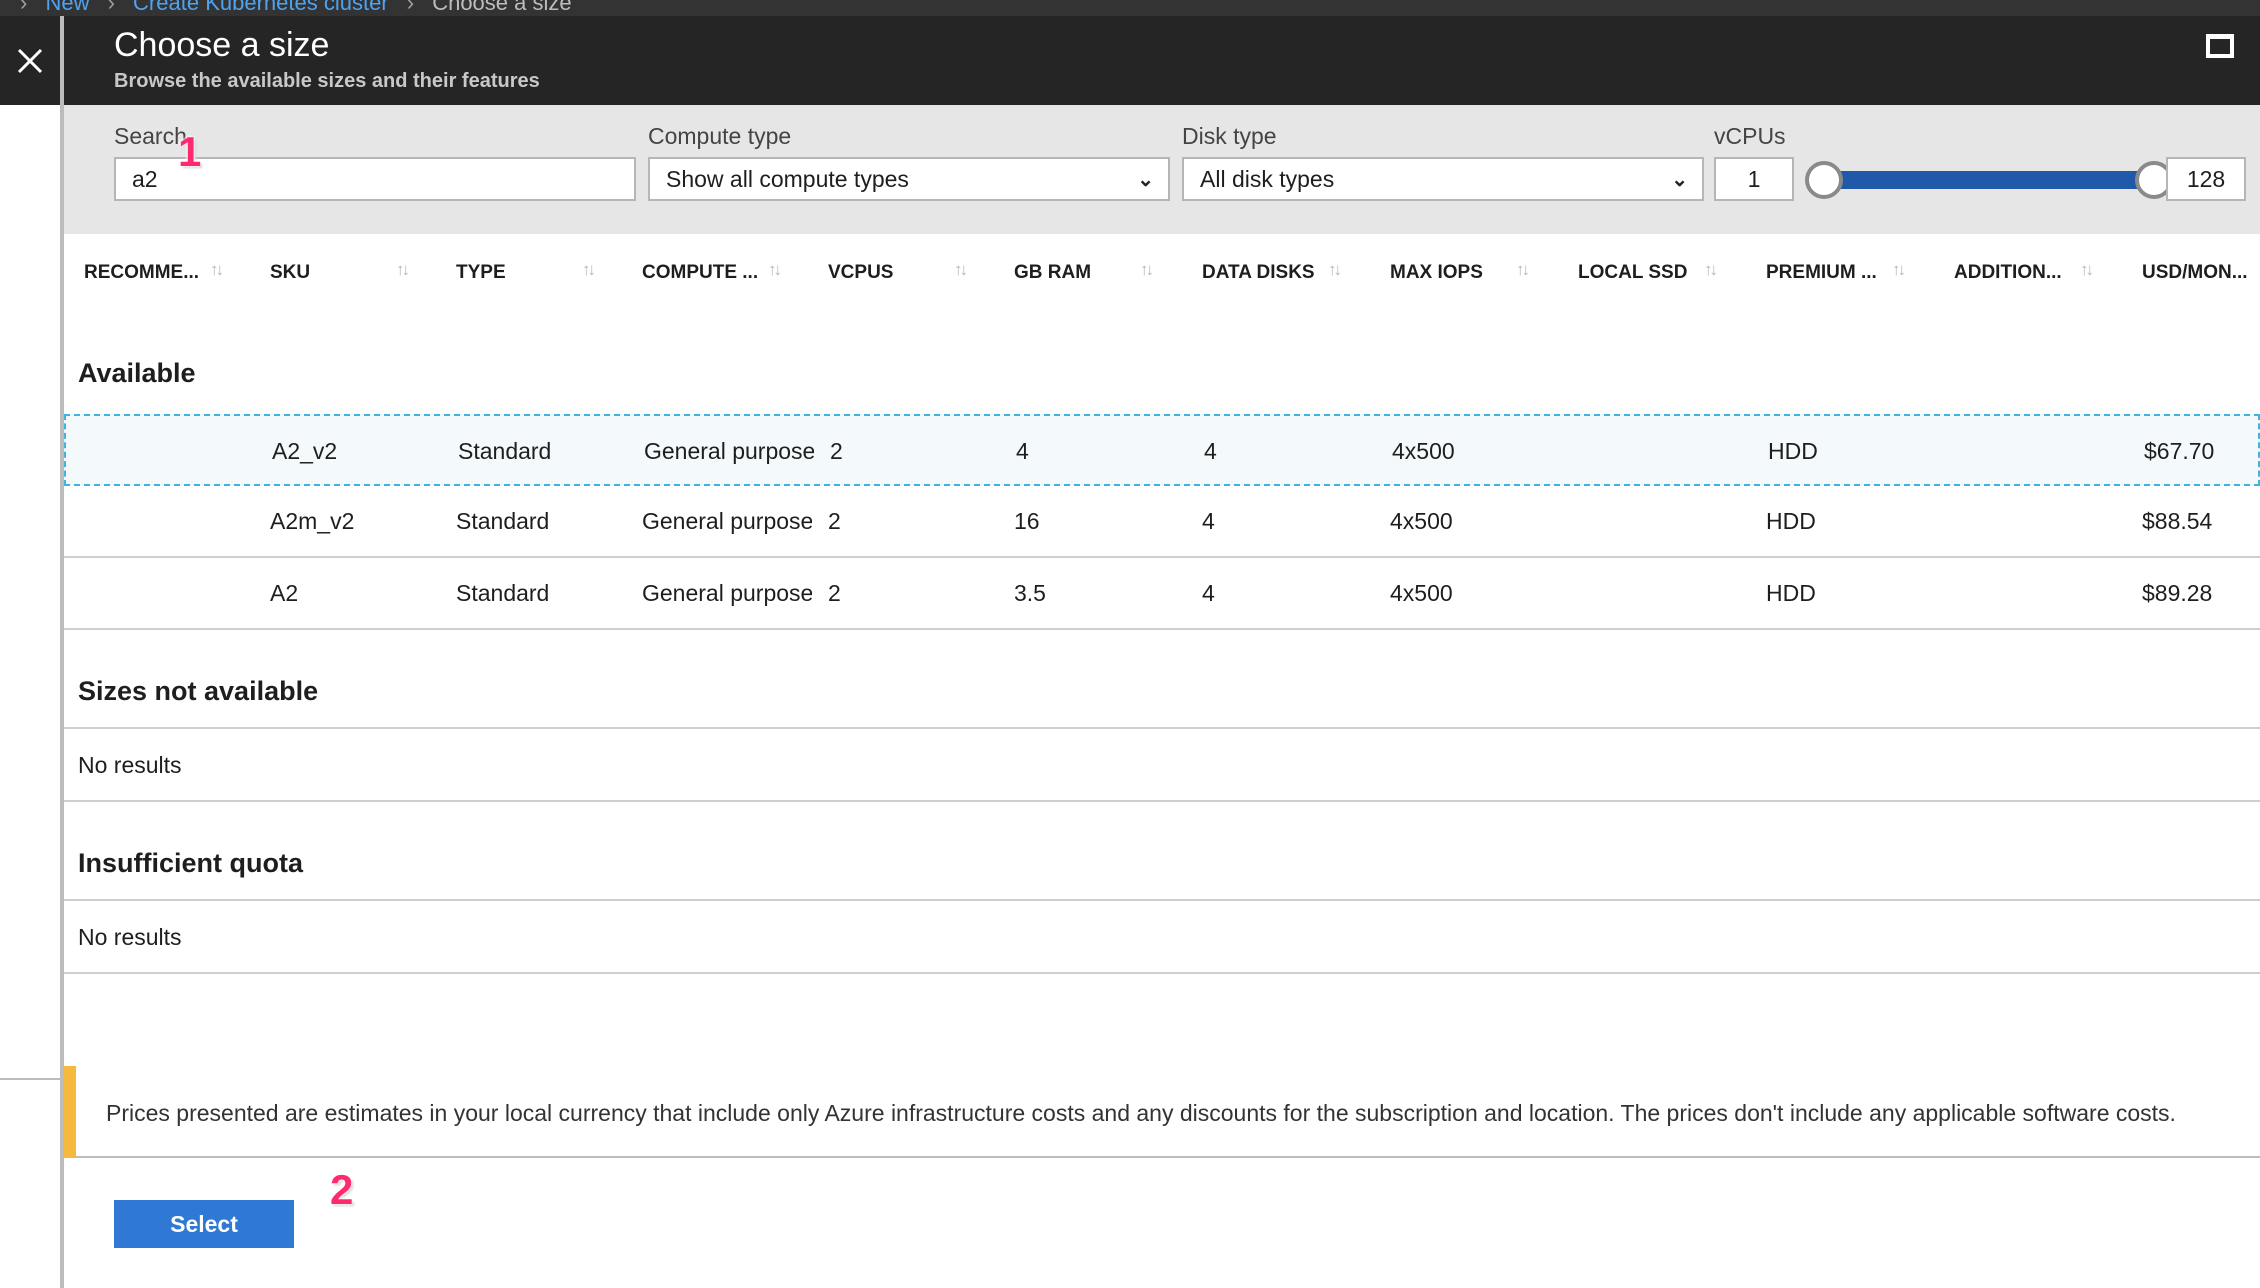 The width and height of the screenshot is (2260, 1288). What do you see at coordinates (150, 136) in the screenshot?
I see `search-label: Search` at bounding box center [150, 136].